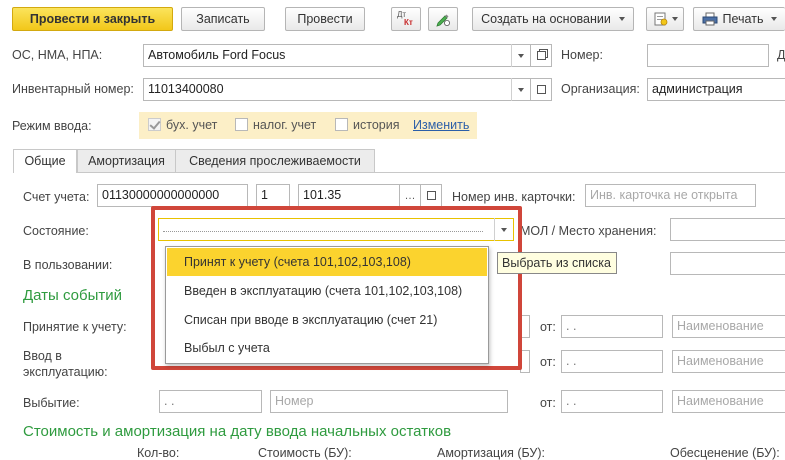 The height and width of the screenshot is (460, 785). What do you see at coordinates (68, 265) in the screenshot?
I see `in-use-label: В пользовании:` at bounding box center [68, 265].